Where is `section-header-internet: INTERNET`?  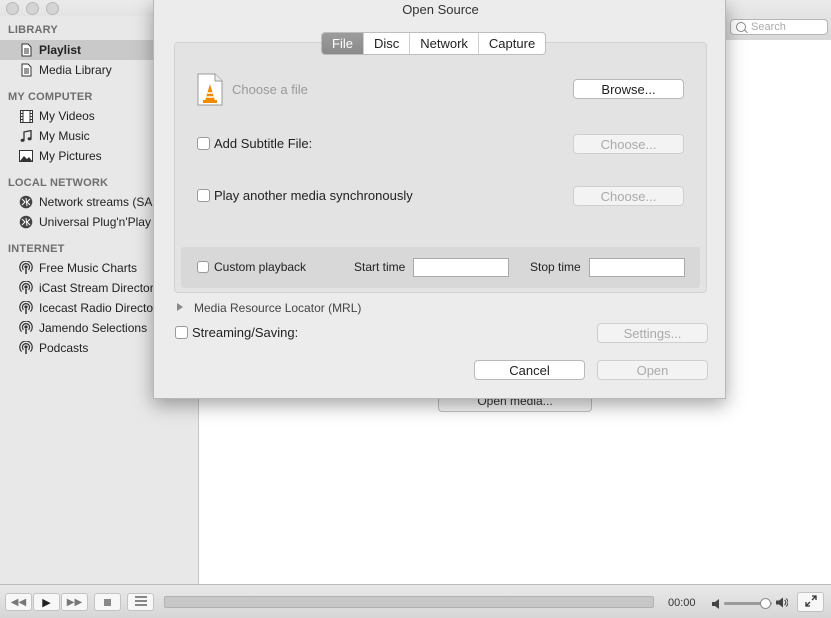 section-header-internet: INTERNET is located at coordinates (36, 249).